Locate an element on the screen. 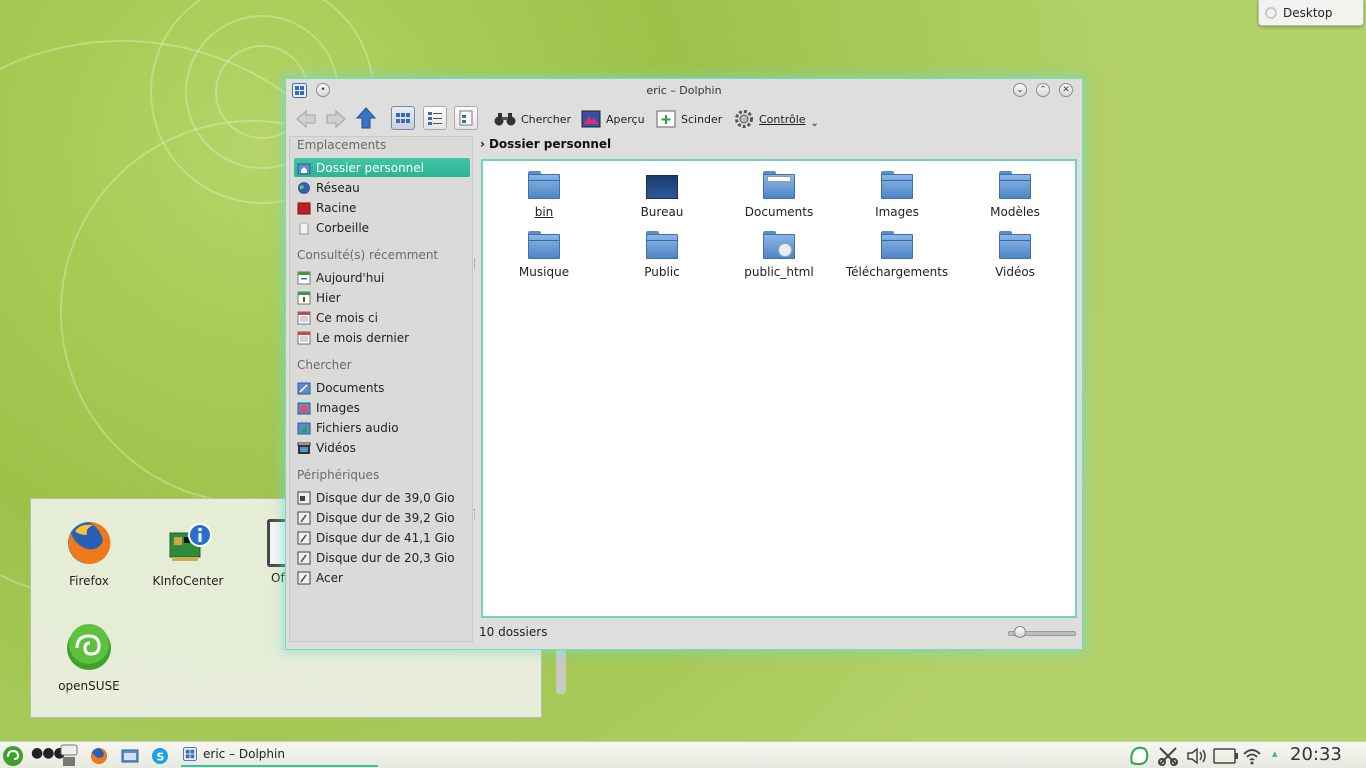 The height and width of the screenshot is (768, 1366). place-this-month: Ce mois ci is located at coordinates (382, 317).